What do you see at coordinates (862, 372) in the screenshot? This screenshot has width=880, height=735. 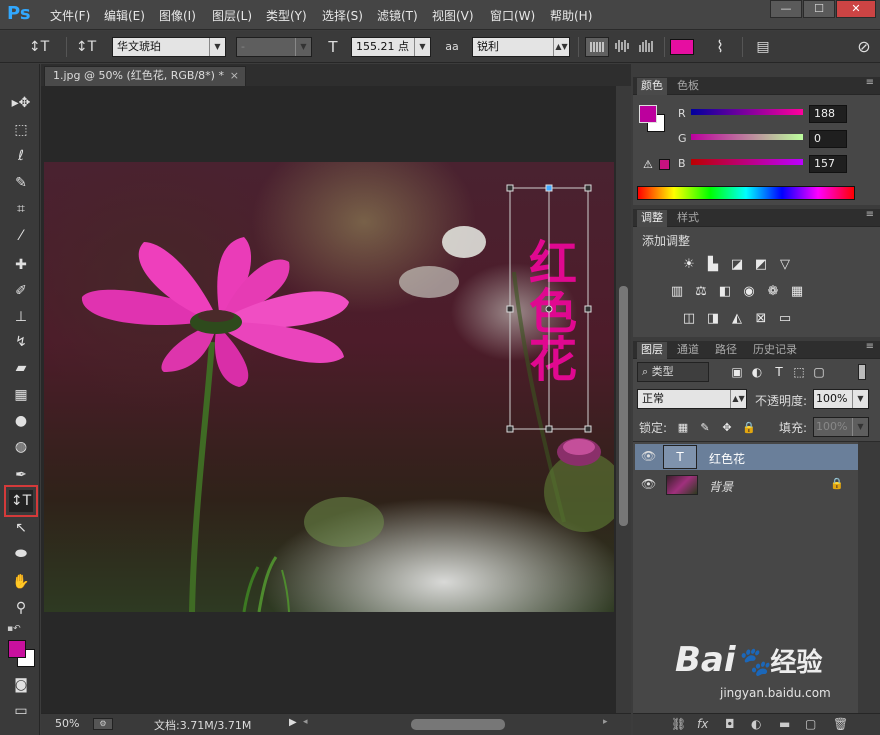 I see `filter-toggle-switch` at bounding box center [862, 372].